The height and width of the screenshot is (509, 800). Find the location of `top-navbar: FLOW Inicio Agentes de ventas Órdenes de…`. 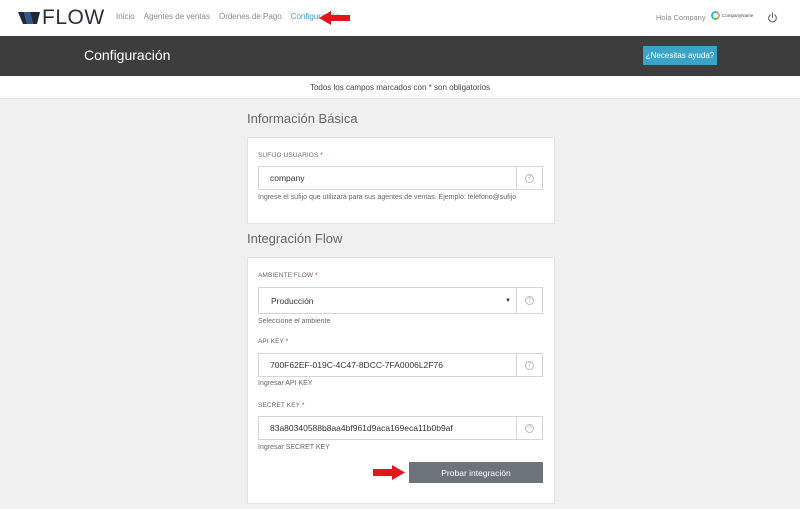

top-navbar: FLOW Inicio Agentes de ventas Órdenes de… is located at coordinates (400, 18).